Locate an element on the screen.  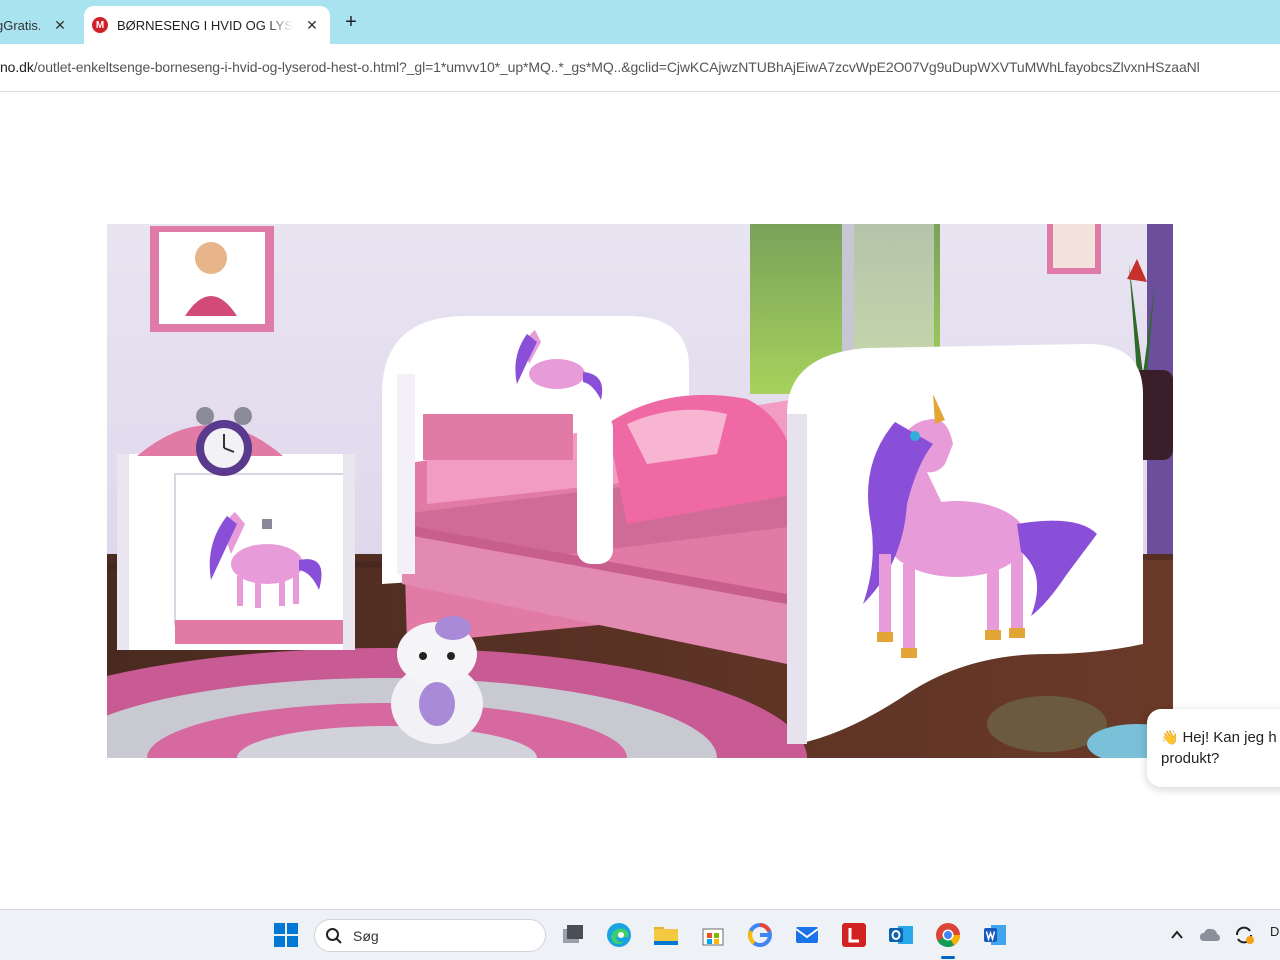
outlook-icon is located at coordinates (901, 935).